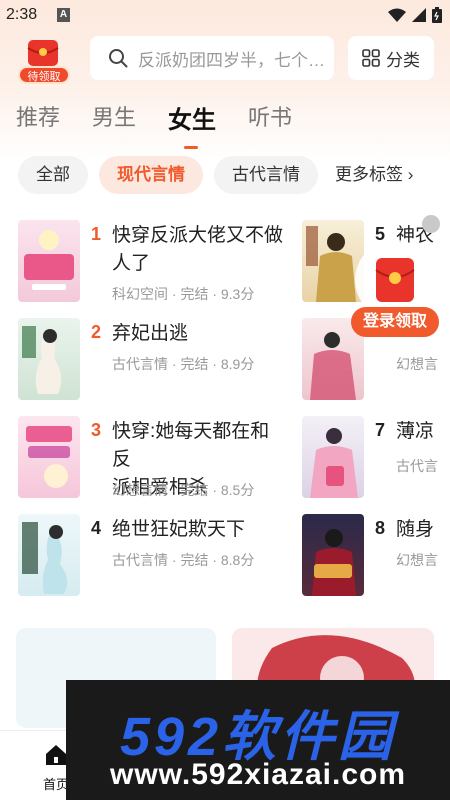 The width and height of the screenshot is (450, 800). Describe the element at coordinates (96, 234) in the screenshot. I see `book-rank: 1` at that location.